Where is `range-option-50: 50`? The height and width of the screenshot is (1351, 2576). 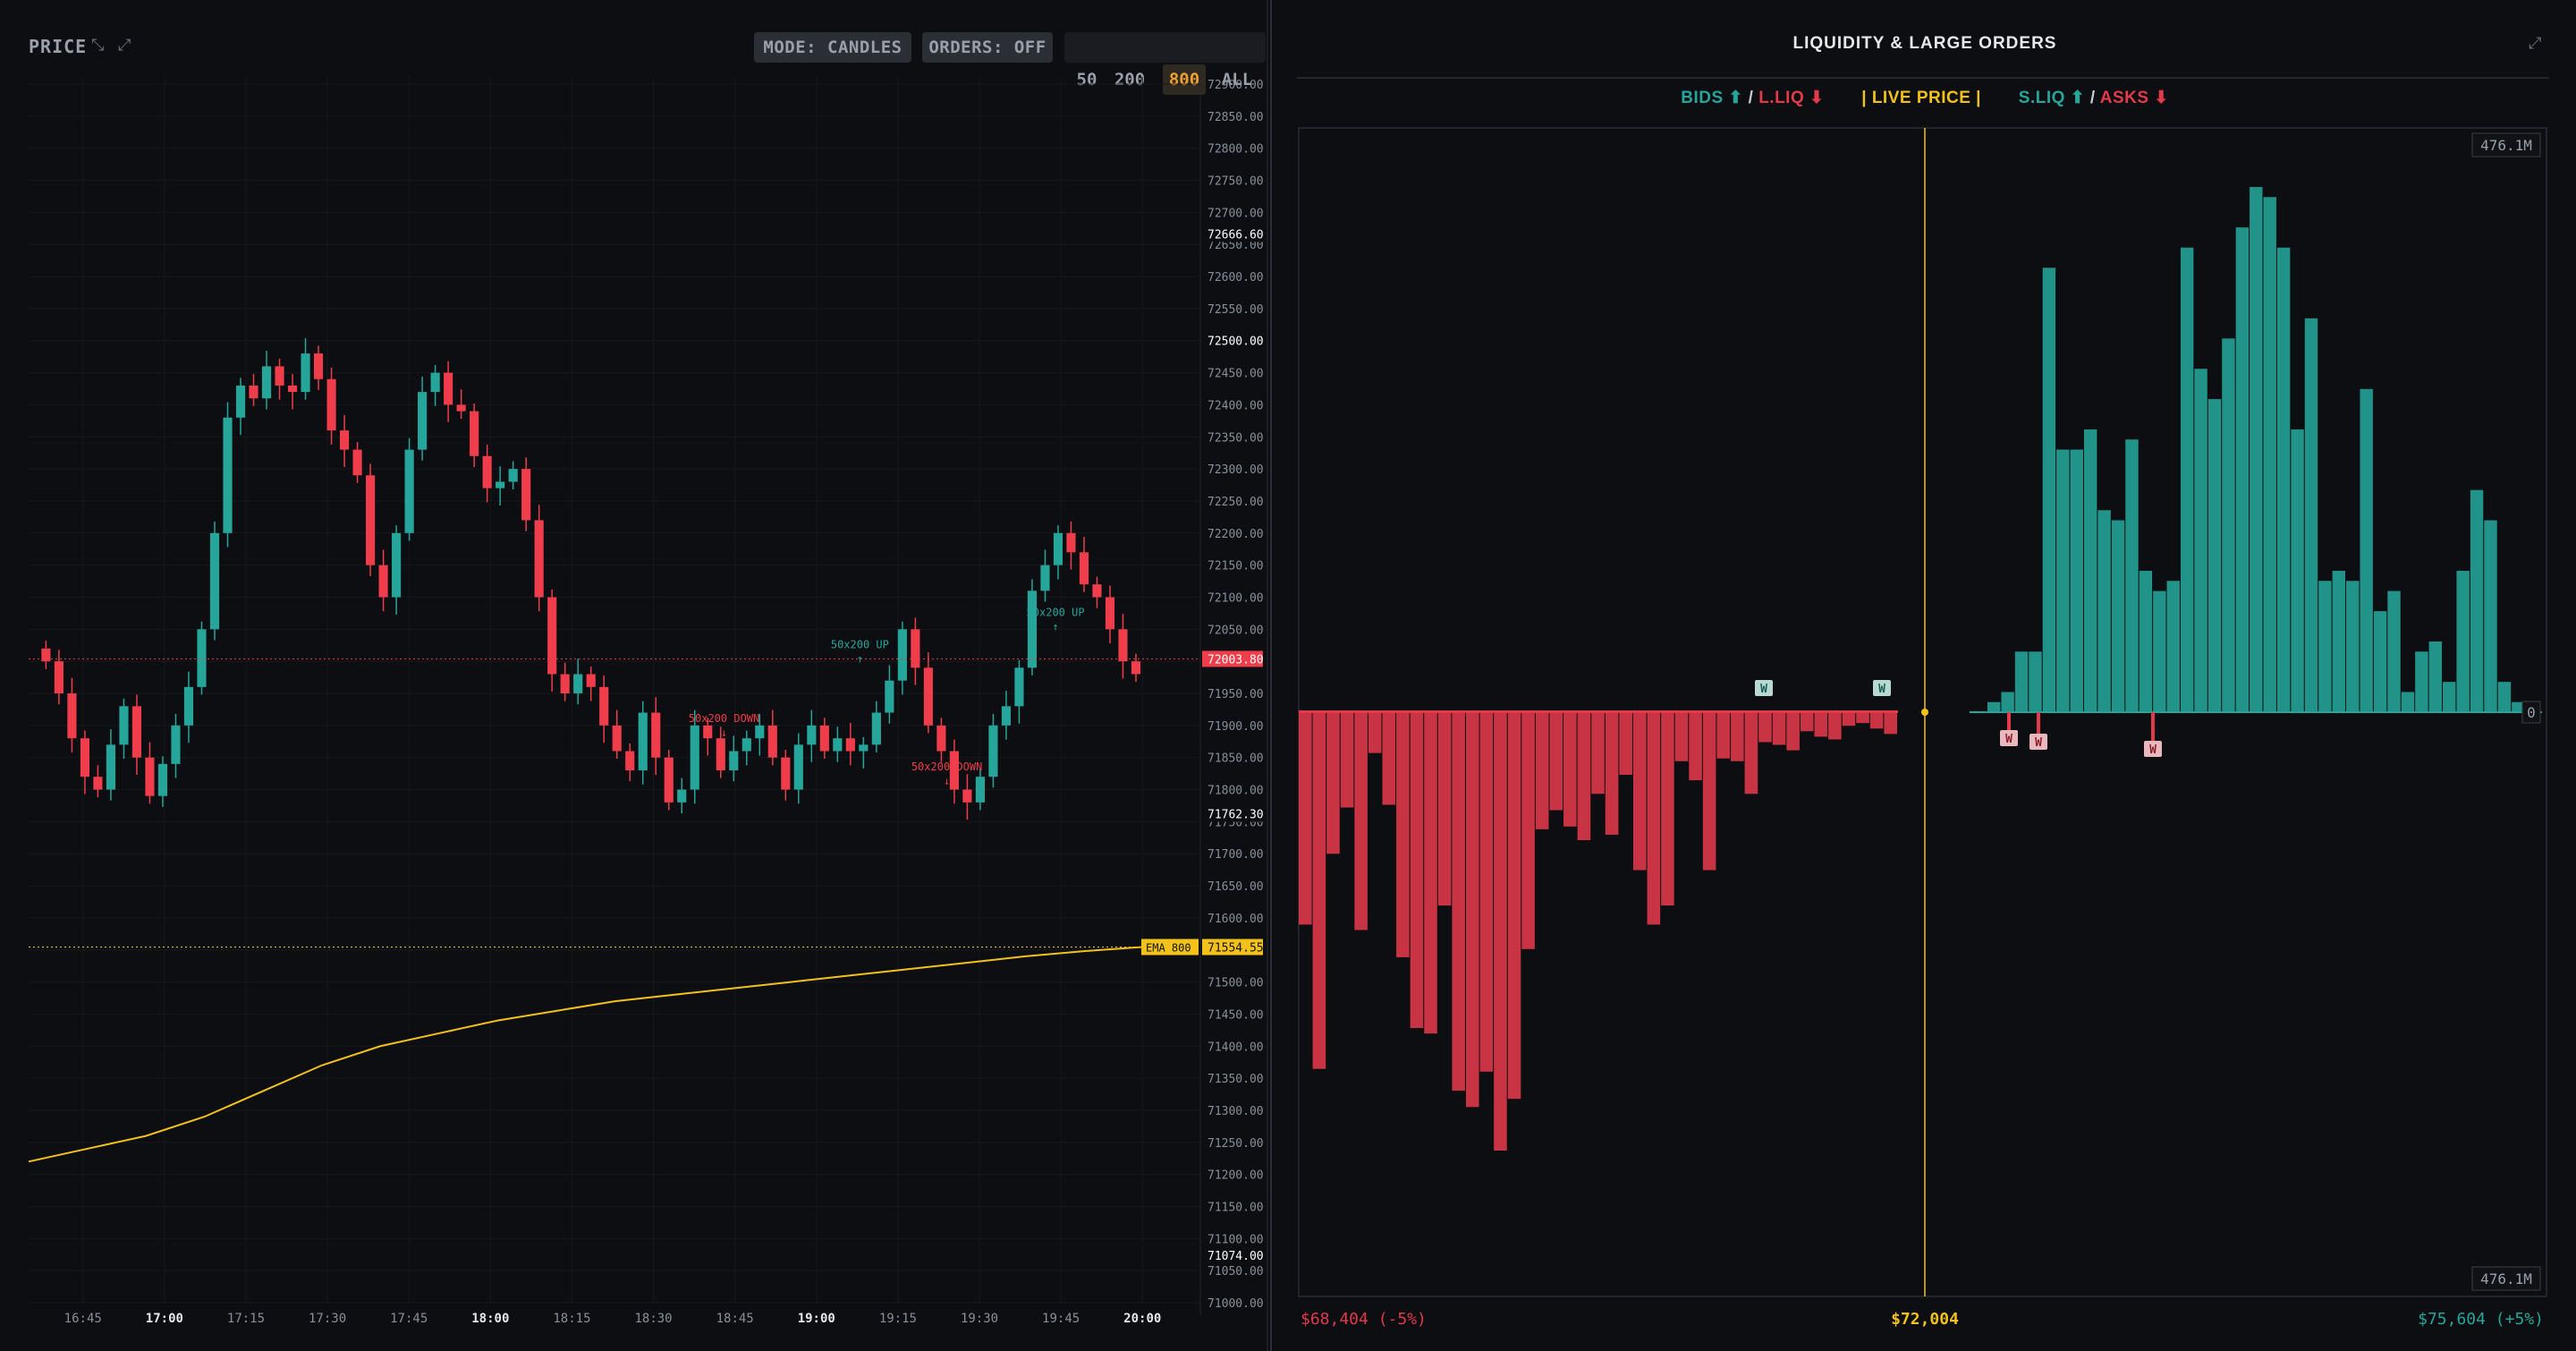 range-option-50: 50 is located at coordinates (1087, 79).